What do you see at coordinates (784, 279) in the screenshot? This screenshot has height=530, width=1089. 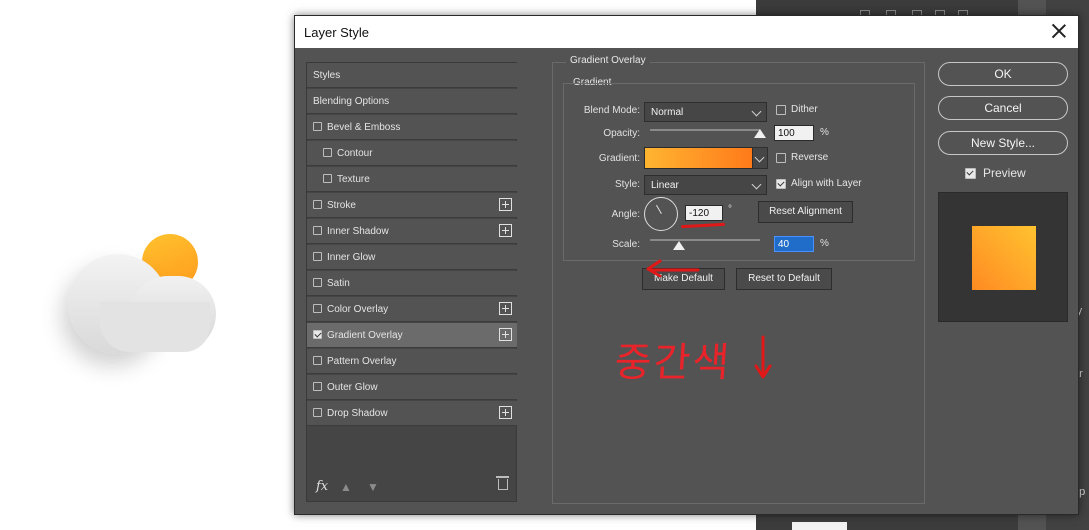 I see `reset-to-default-button: Reset to Default` at bounding box center [784, 279].